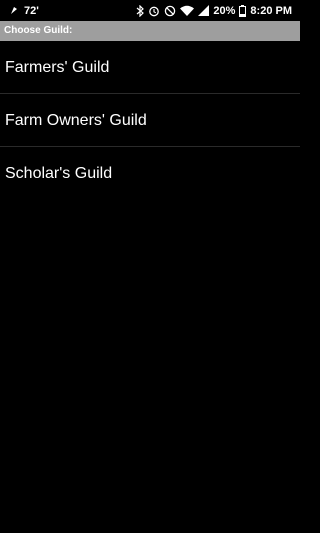 The image size is (320, 533). I want to click on battery-icon, so click(243, 10).